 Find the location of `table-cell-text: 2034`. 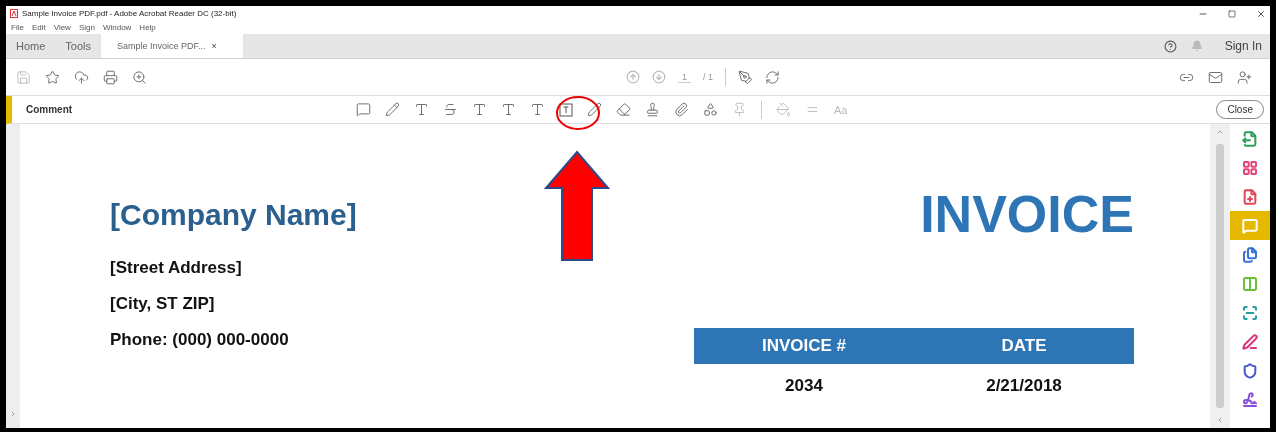

table-cell-text: 2034 is located at coordinates (804, 386).